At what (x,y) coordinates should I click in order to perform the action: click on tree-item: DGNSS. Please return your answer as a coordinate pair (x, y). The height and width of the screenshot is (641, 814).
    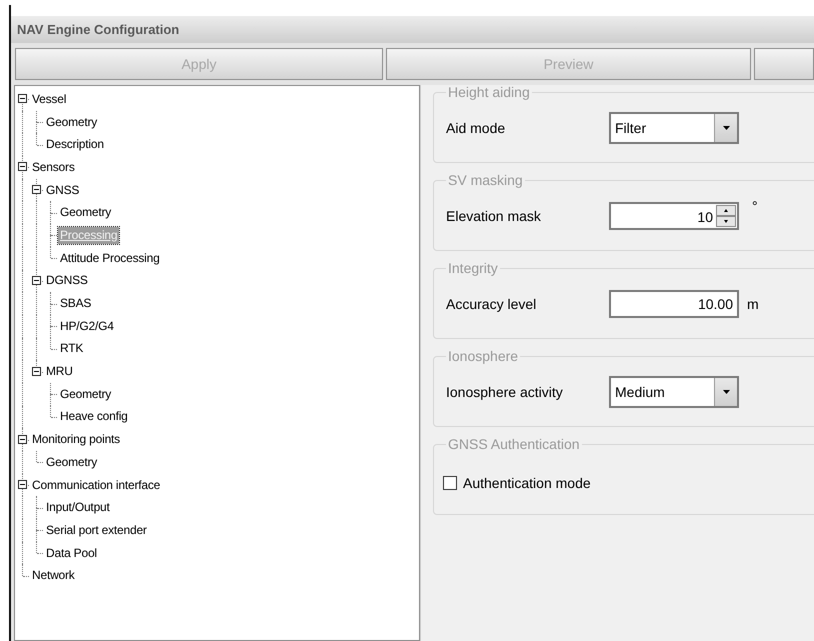
    Looking at the image, I should click on (67, 281).